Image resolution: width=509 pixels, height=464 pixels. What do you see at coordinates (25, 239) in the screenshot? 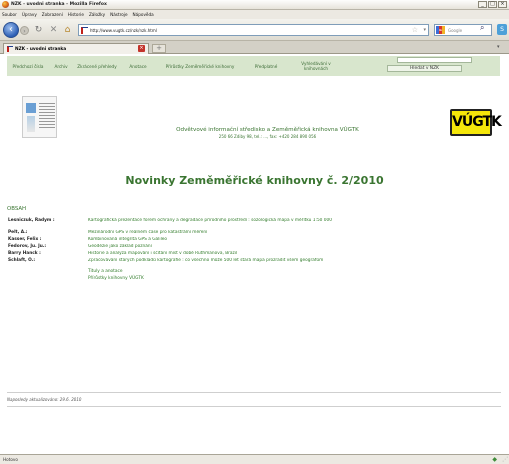
I see `item-author: Kasser, Felix :` at bounding box center [25, 239].